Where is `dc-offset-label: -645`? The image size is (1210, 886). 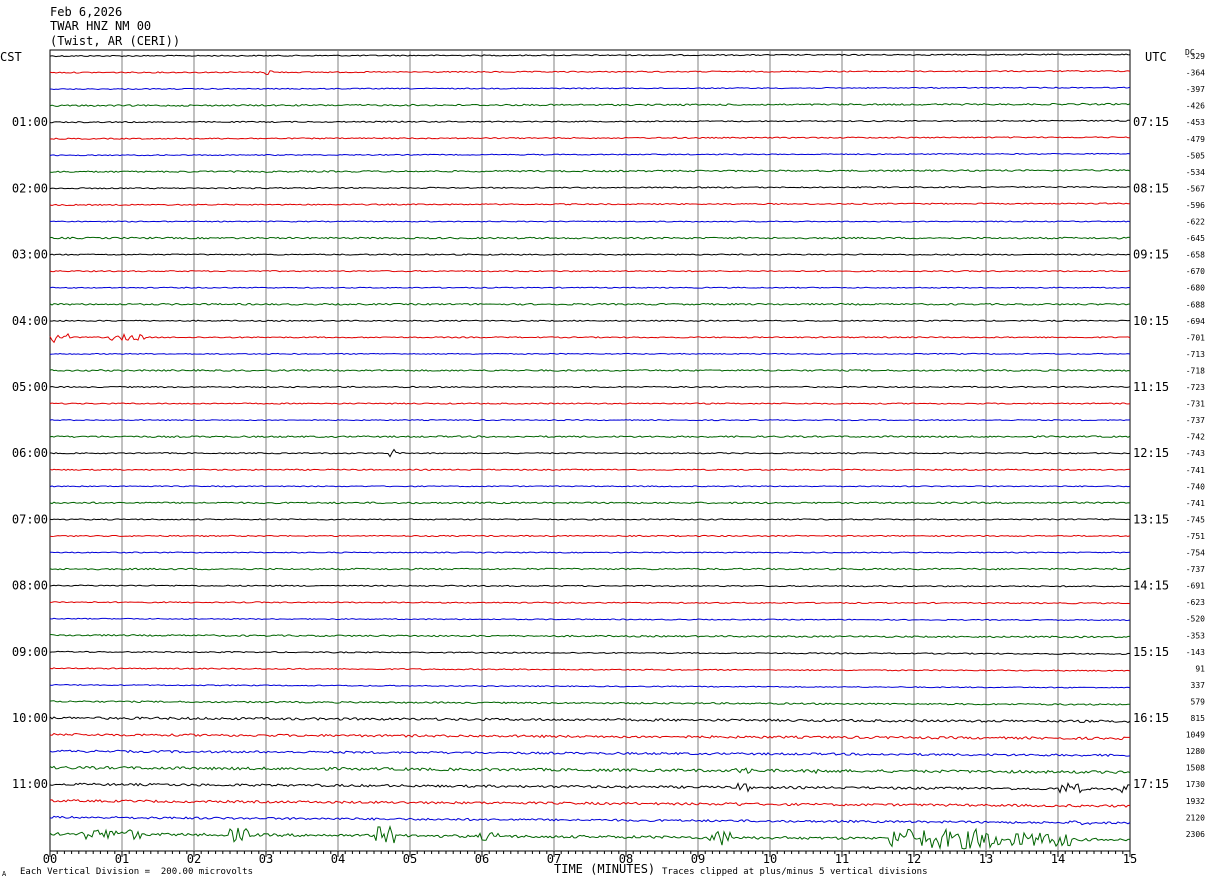
dc-offset-label: -645 is located at coordinates (1195, 238).